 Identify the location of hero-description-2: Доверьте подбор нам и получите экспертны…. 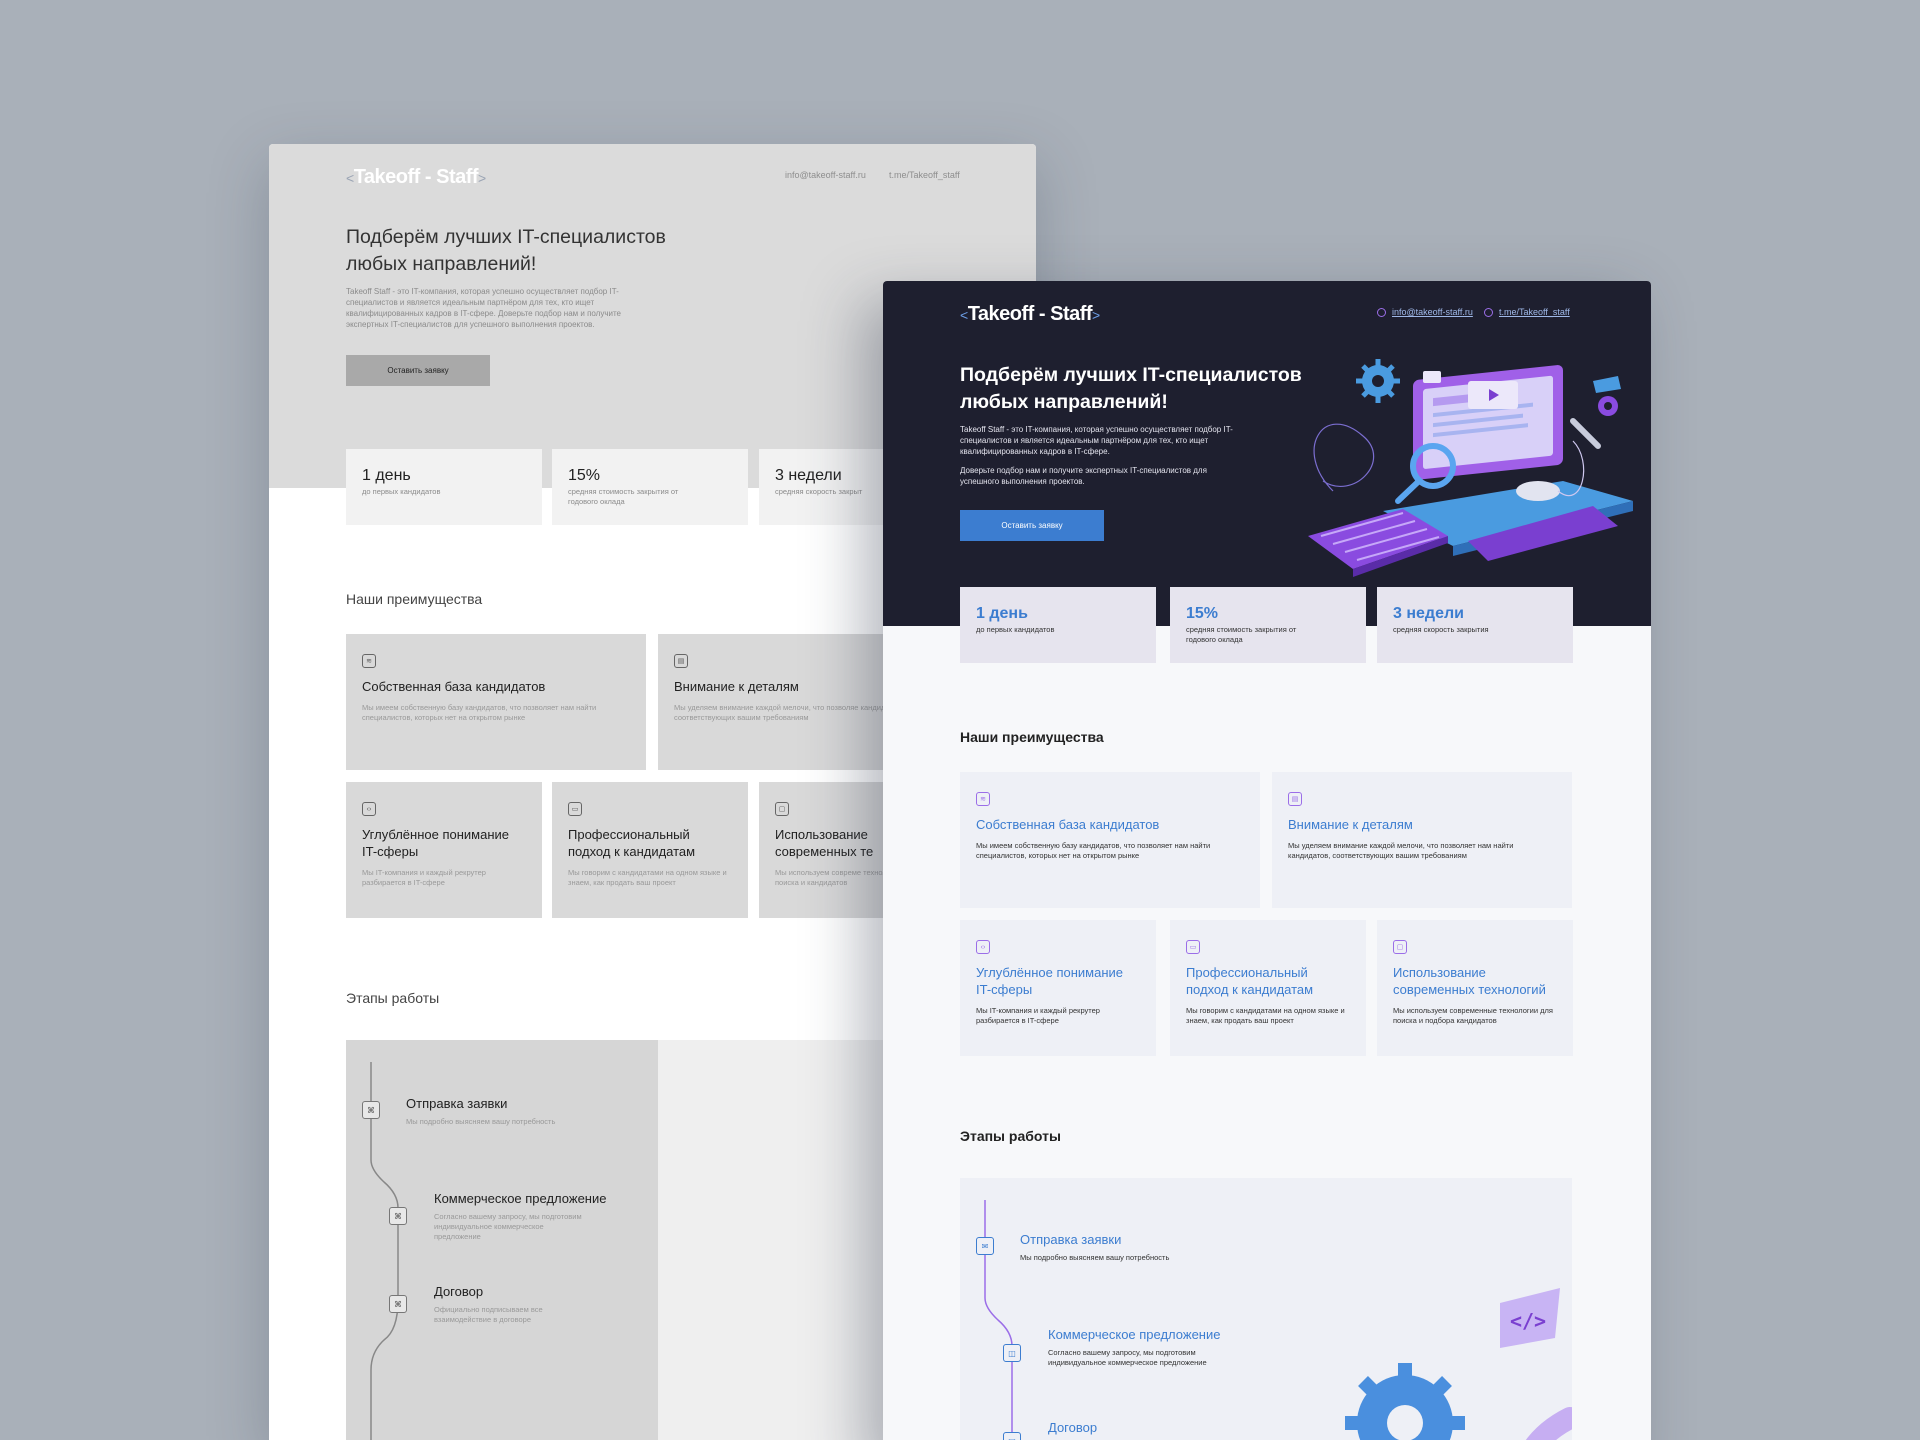
(1083, 476).